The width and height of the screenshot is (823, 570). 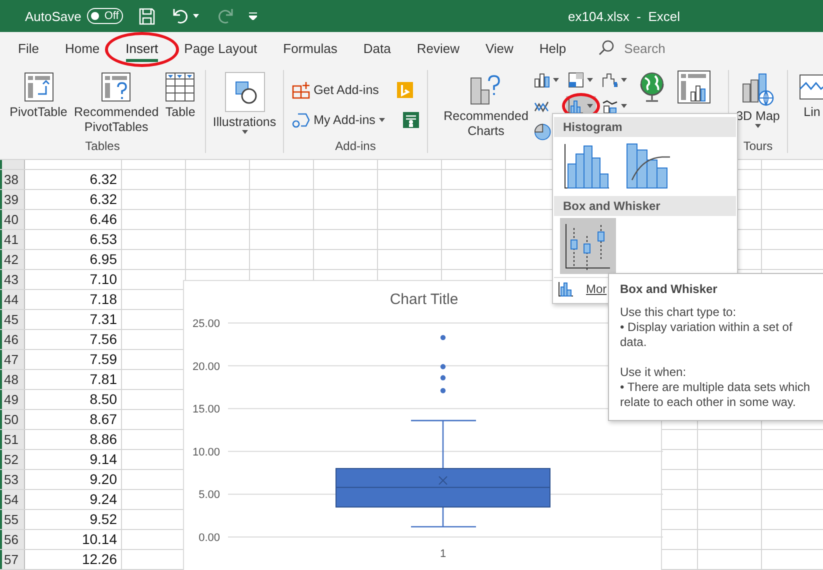 What do you see at coordinates (355, 146) in the screenshot?
I see `group-label: Add-ins` at bounding box center [355, 146].